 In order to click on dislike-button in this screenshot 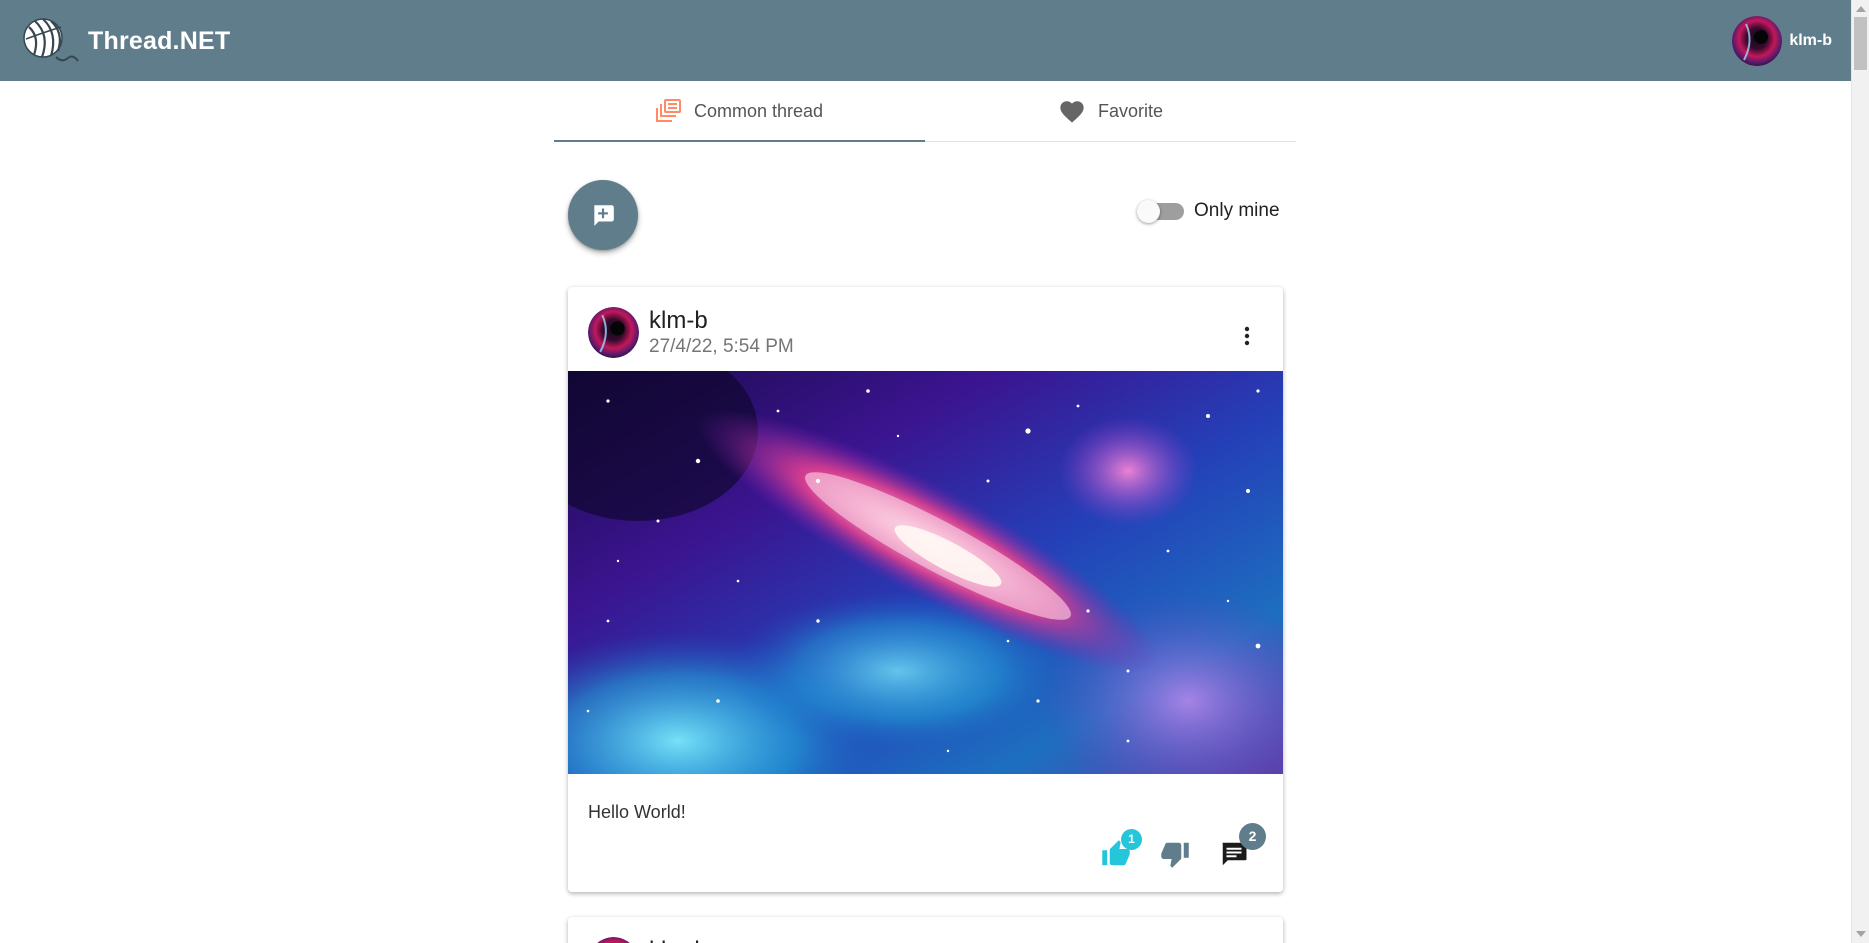, I will do `click(1178, 857)`.